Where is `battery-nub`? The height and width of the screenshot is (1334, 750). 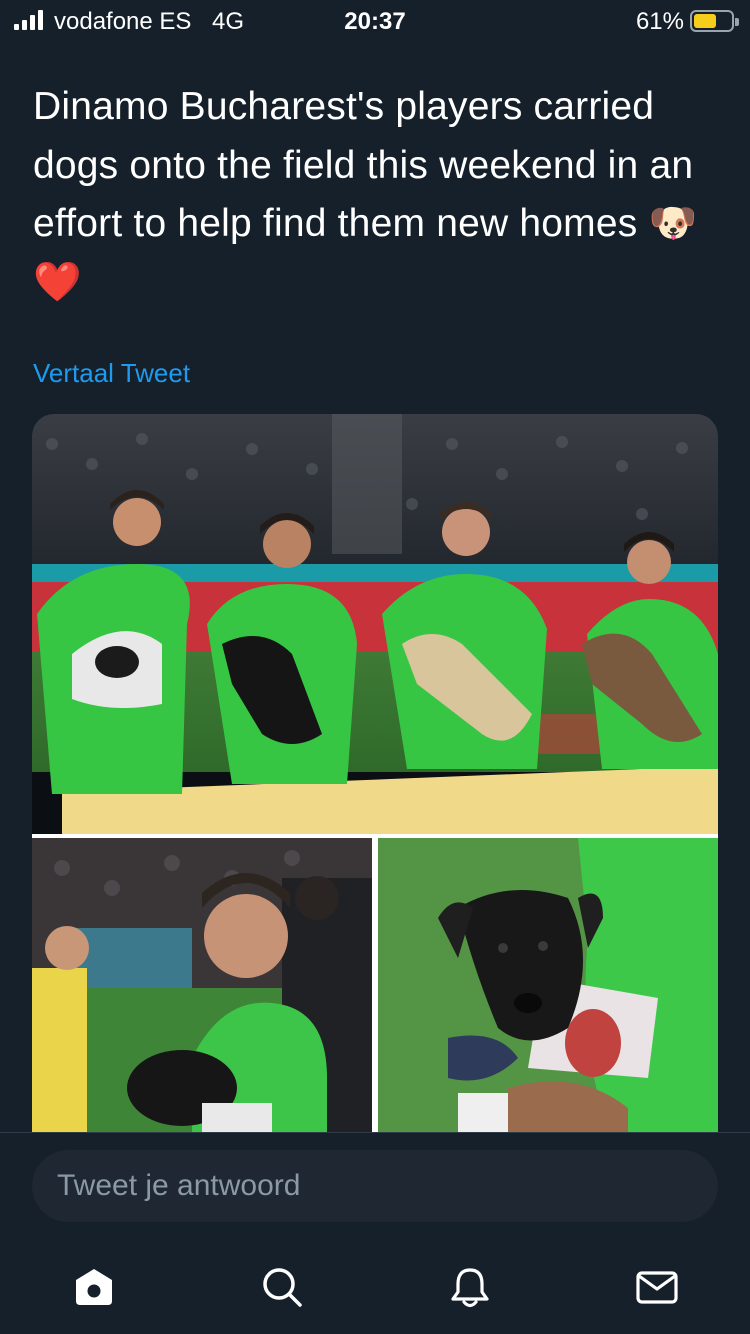
battery-nub is located at coordinates (737, 22).